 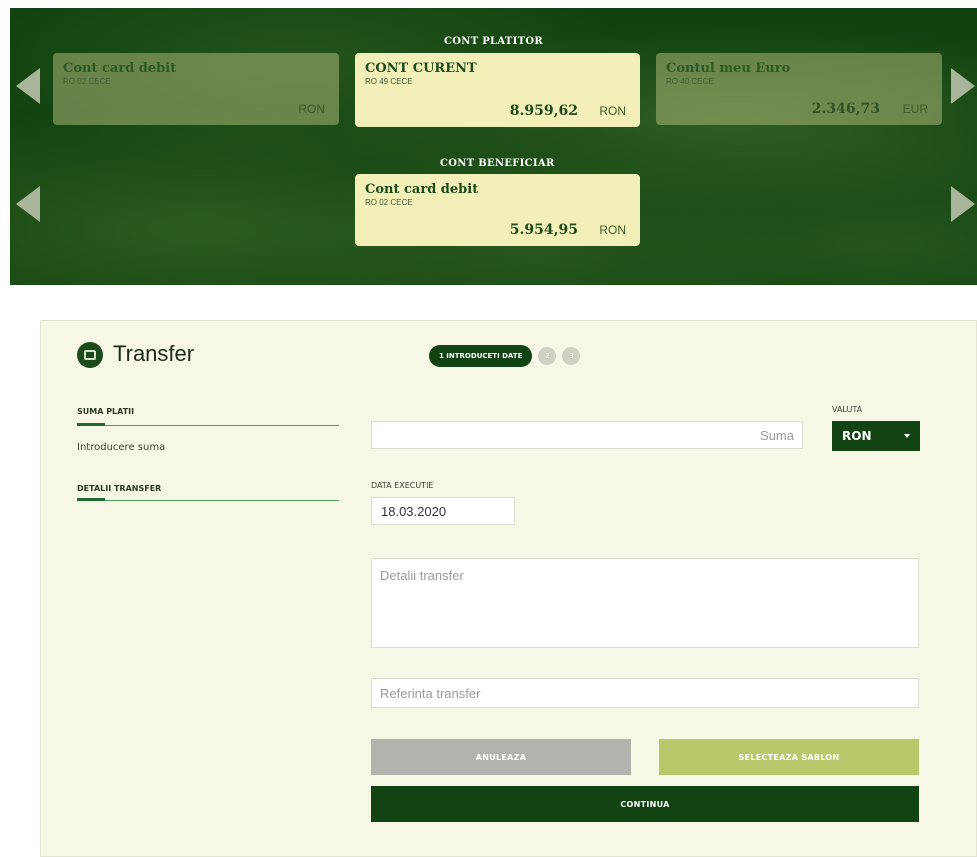 I want to click on amount-input: Suma, so click(x=587, y=435).